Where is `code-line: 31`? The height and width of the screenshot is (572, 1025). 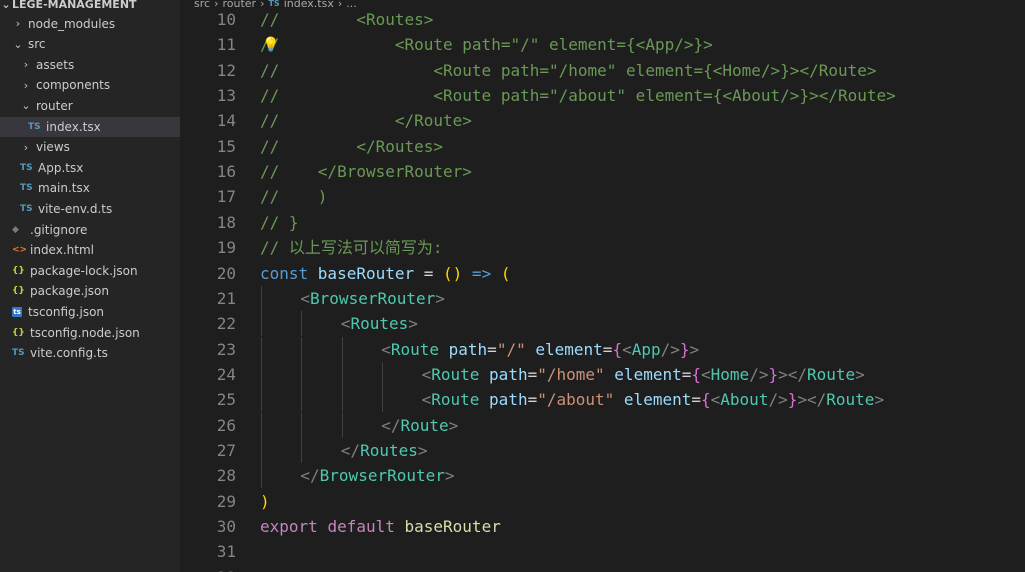
code-line: 31 is located at coordinates (602, 551).